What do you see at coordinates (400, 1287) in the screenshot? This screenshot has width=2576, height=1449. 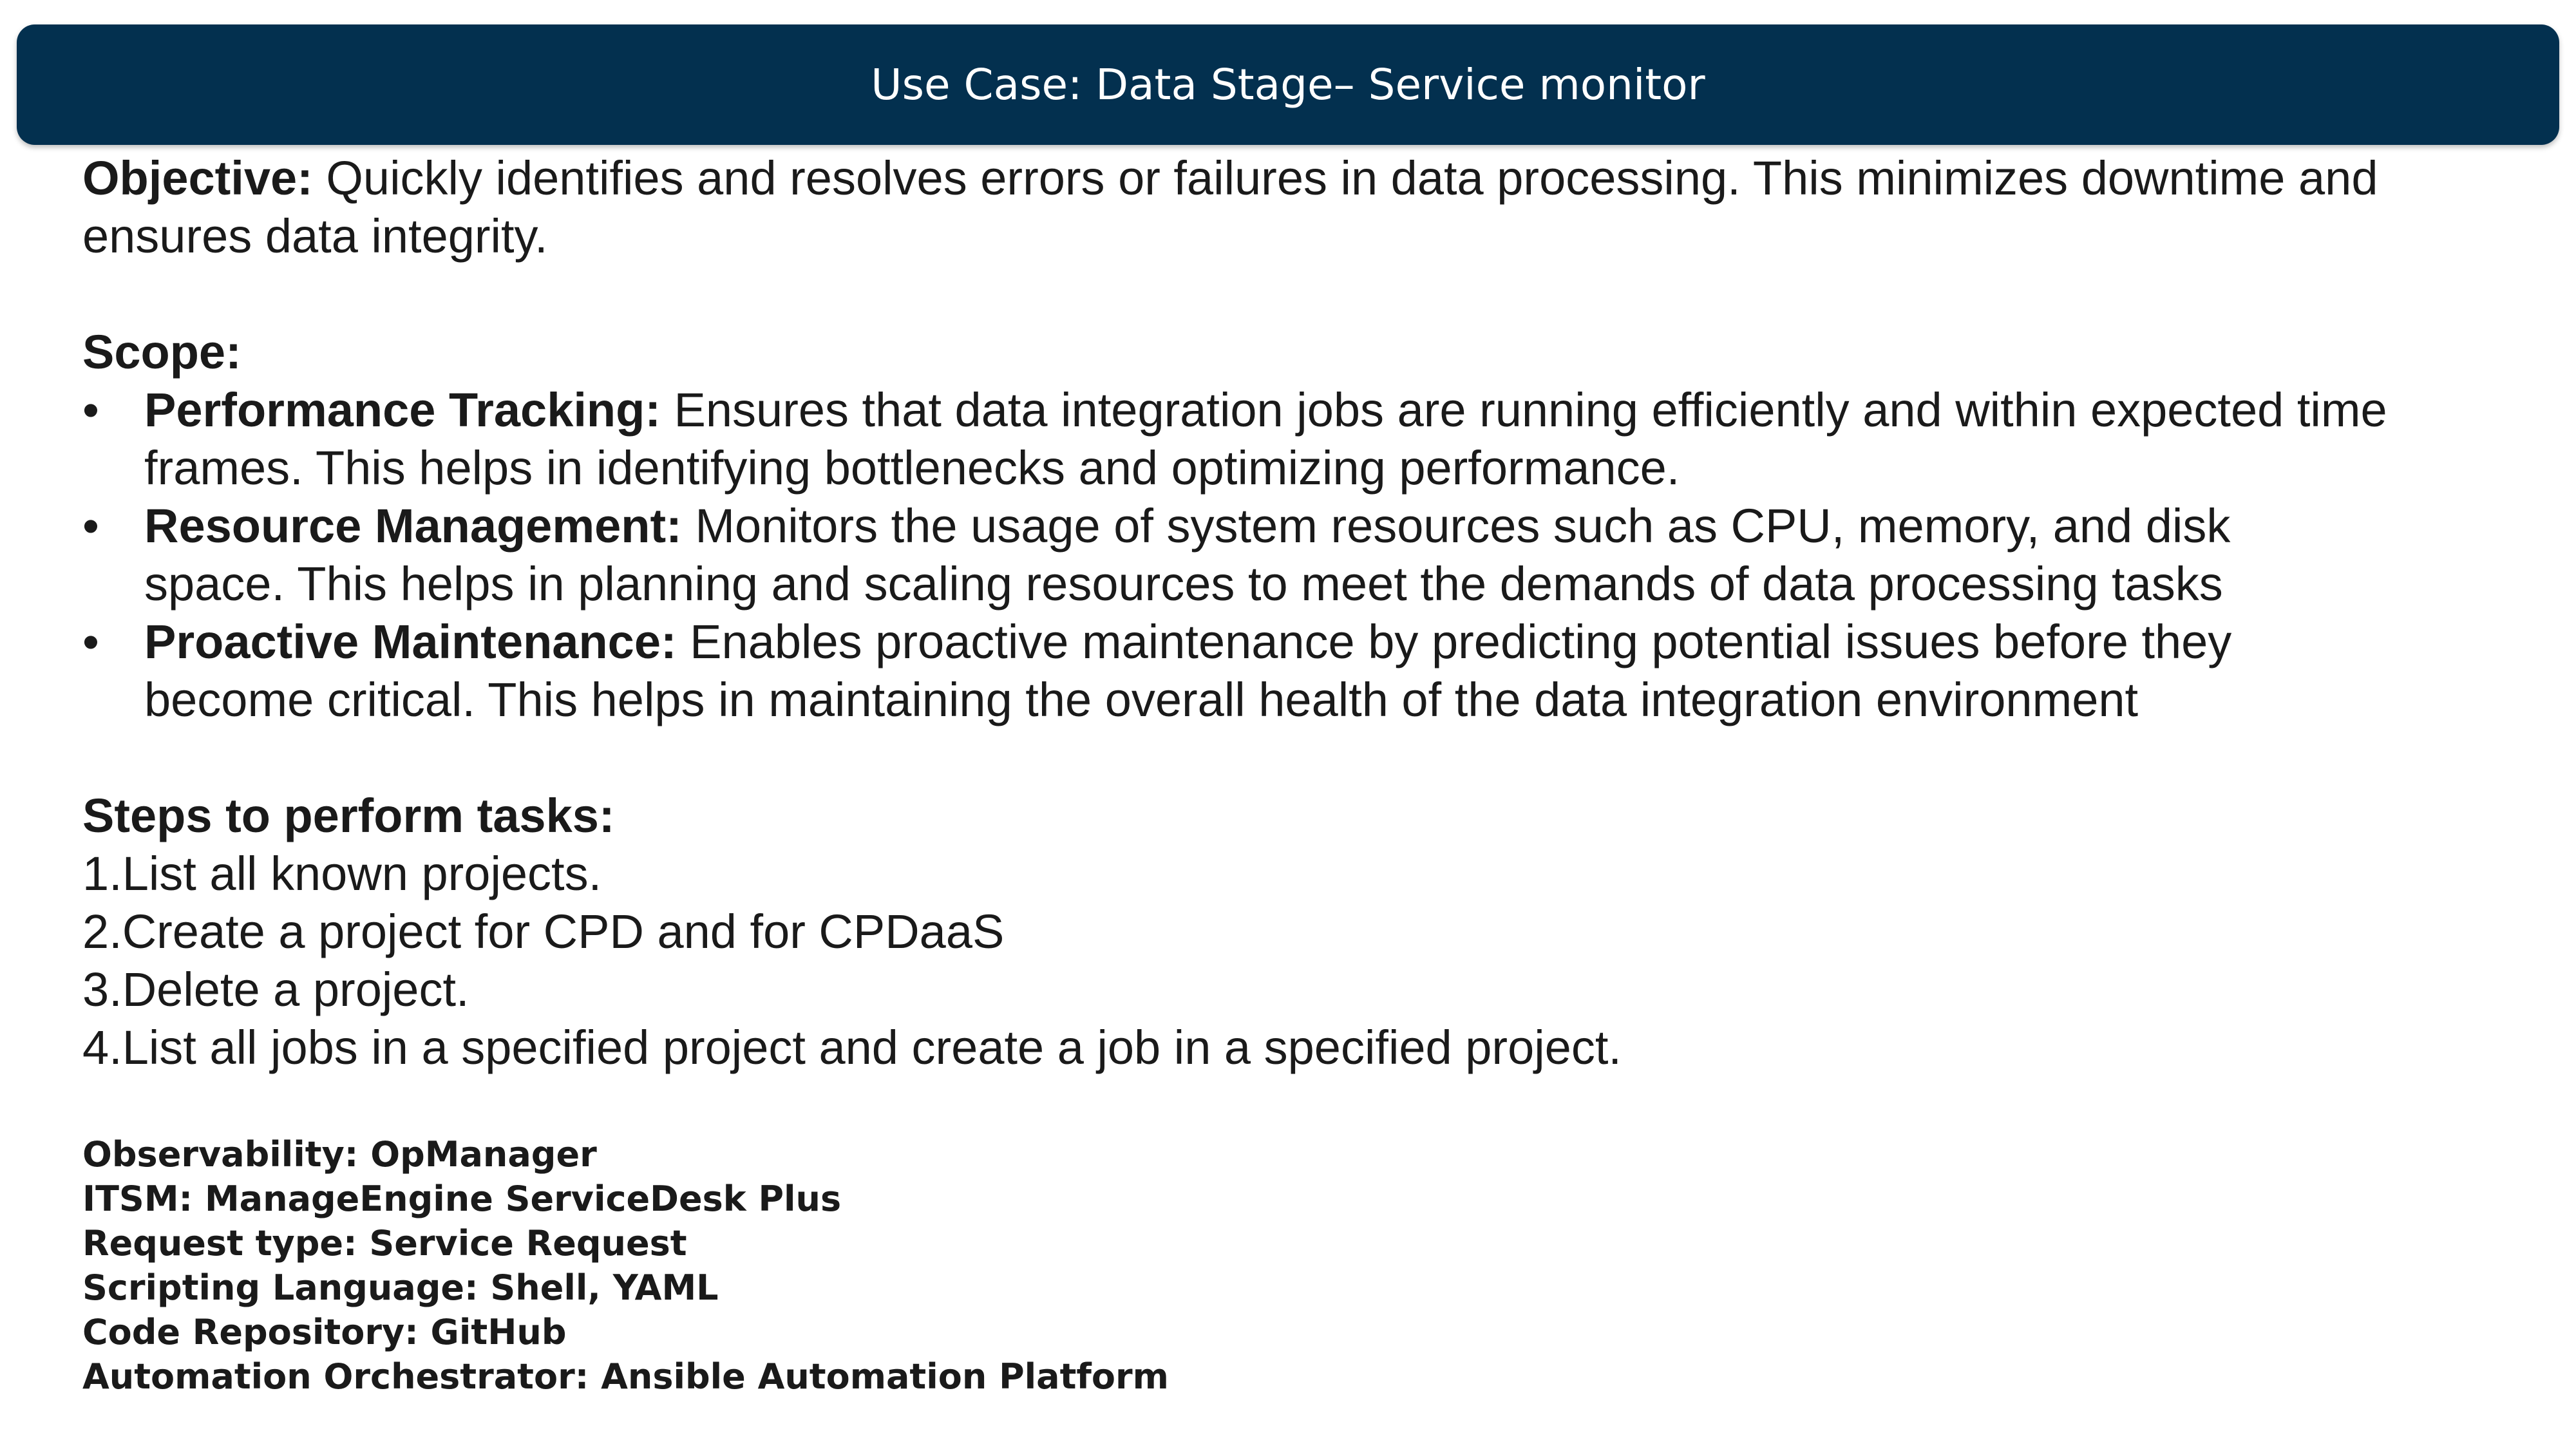 I see `scripting-language-line: Scripting Language: Shell, YAML` at bounding box center [400, 1287].